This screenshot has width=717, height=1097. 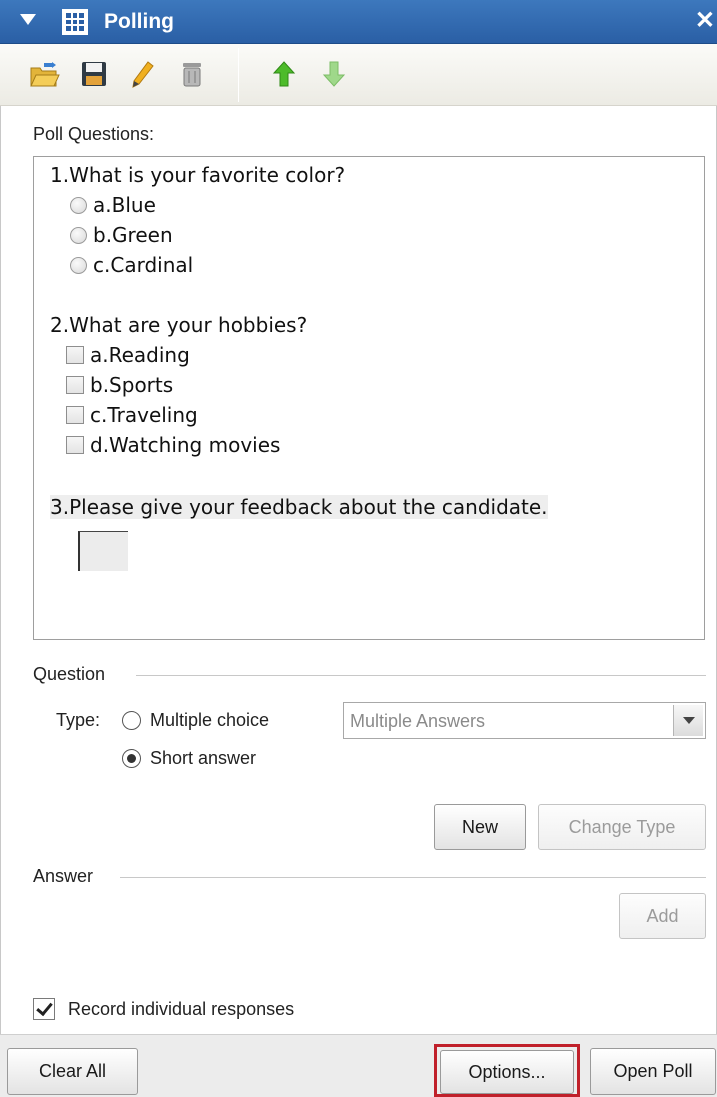 I want to click on question-section-heading: Question, so click(x=69, y=674).